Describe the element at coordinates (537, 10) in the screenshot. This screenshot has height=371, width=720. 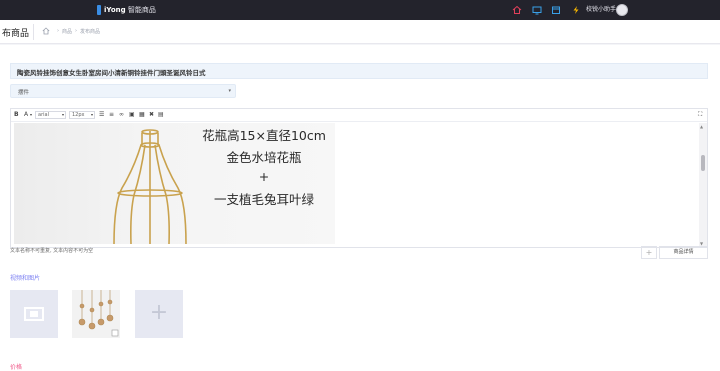
I see `monitor-icon` at that location.